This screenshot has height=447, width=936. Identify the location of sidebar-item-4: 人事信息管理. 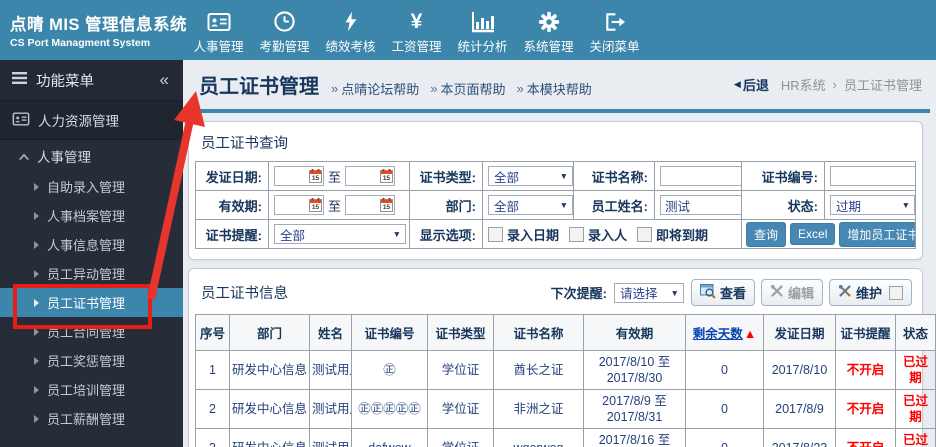
(91, 244).